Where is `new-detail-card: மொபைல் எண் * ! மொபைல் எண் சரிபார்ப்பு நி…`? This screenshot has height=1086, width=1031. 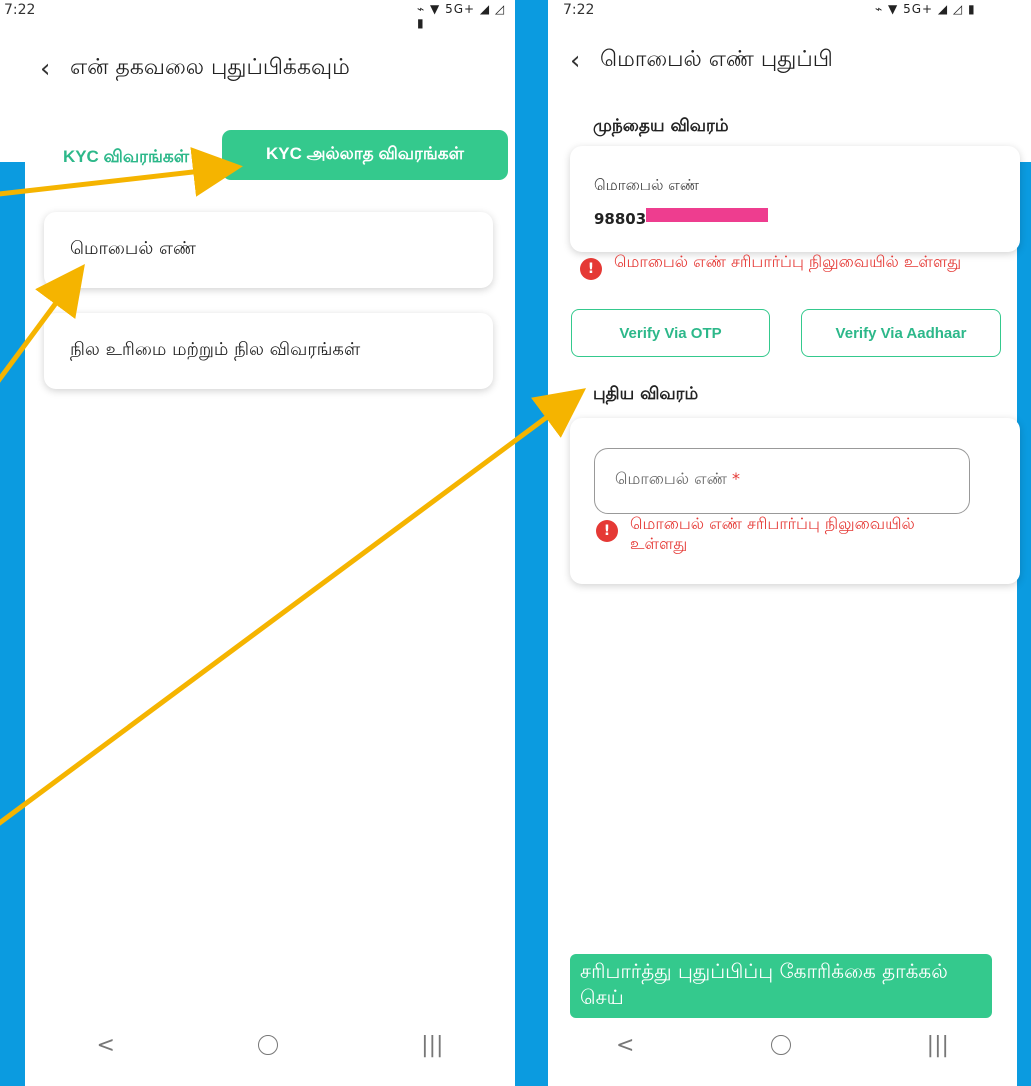
new-detail-card: மொபைல் எண் * ! மொபைல் எண் சரிபார்ப்பு நி… is located at coordinates (795, 501).